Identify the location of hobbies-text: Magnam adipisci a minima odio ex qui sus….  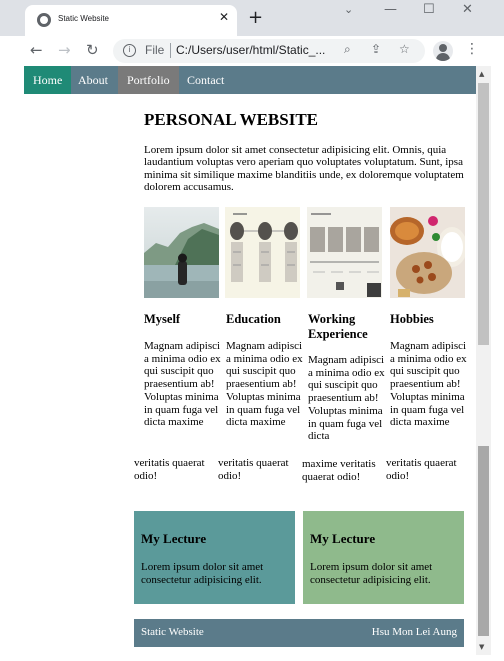
(428, 384).